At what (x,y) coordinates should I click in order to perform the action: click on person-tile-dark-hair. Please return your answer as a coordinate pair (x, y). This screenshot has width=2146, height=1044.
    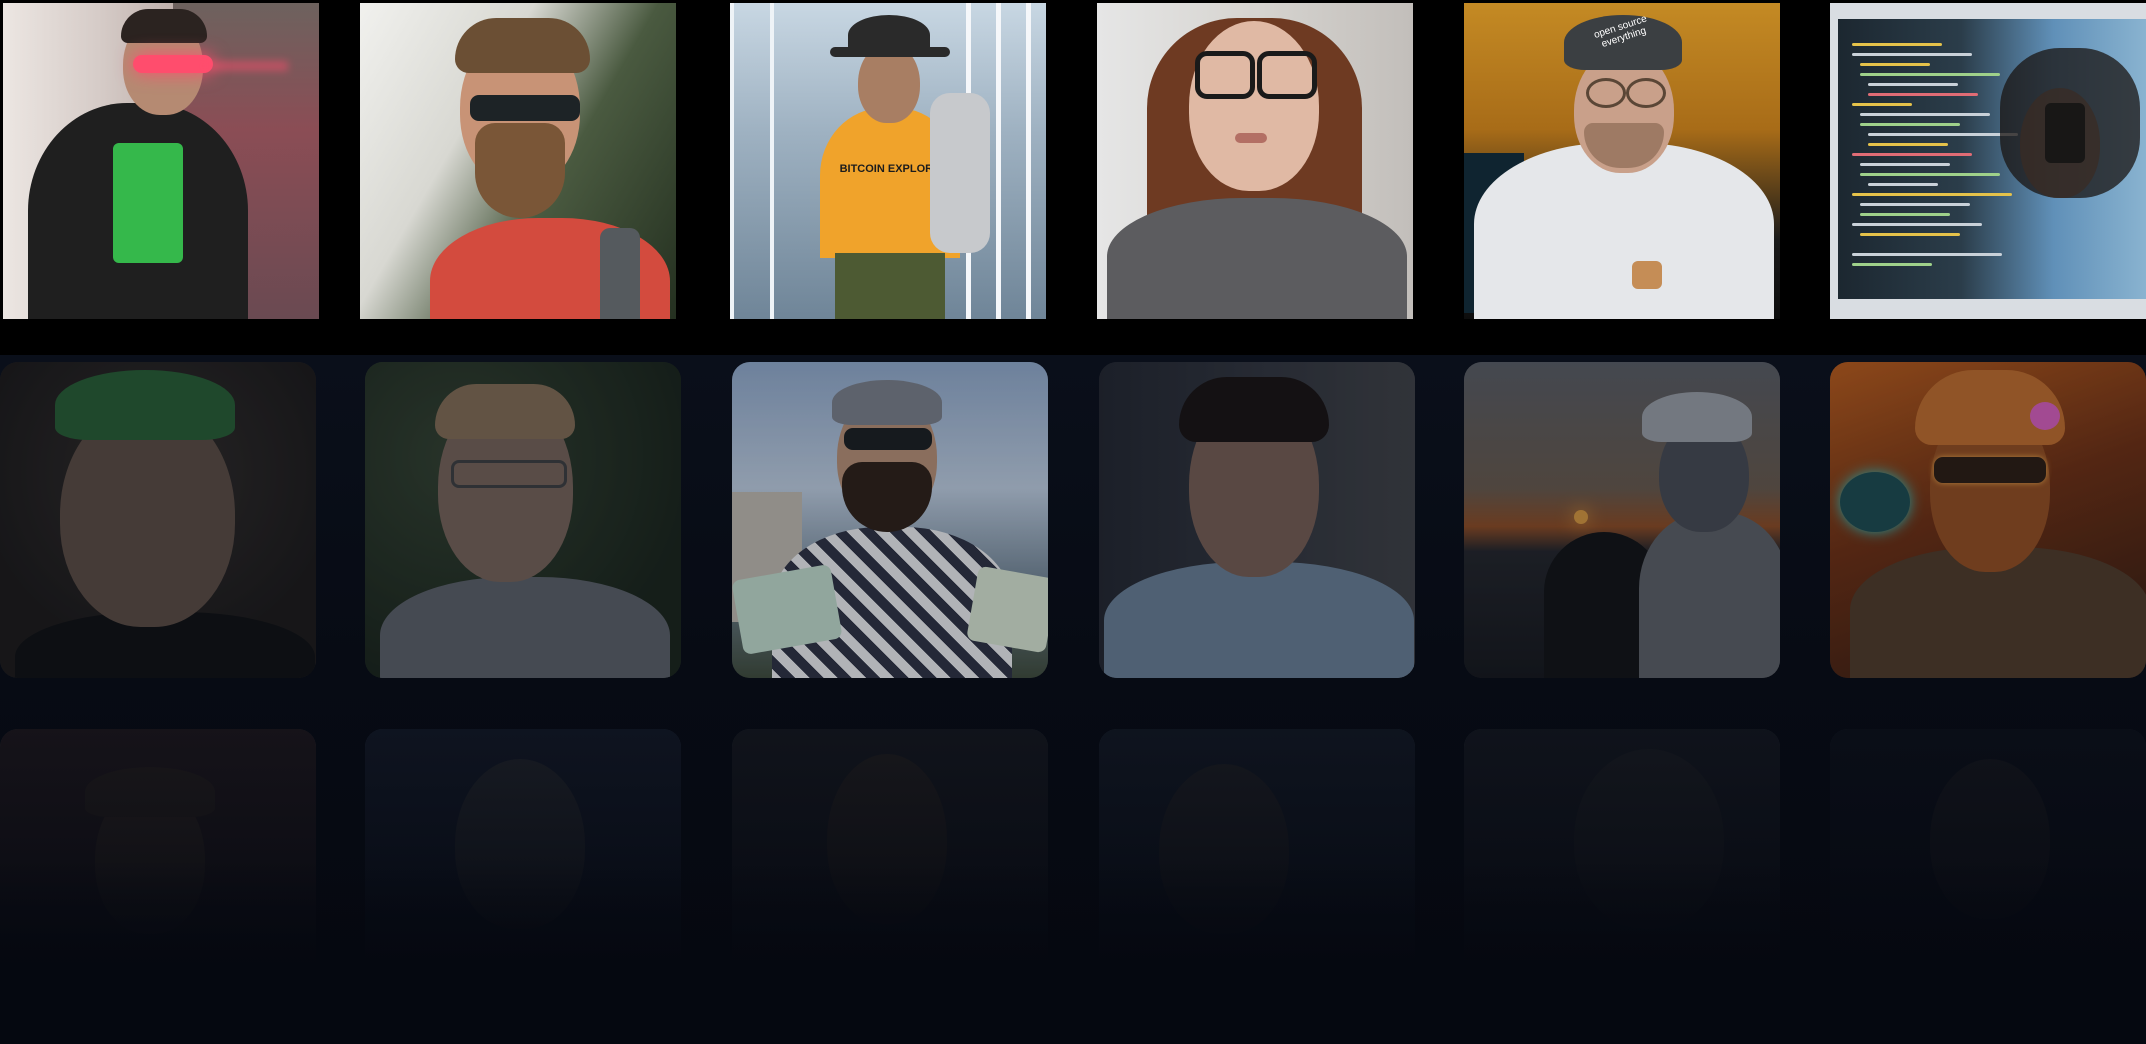
    Looking at the image, I should click on (1257, 520).